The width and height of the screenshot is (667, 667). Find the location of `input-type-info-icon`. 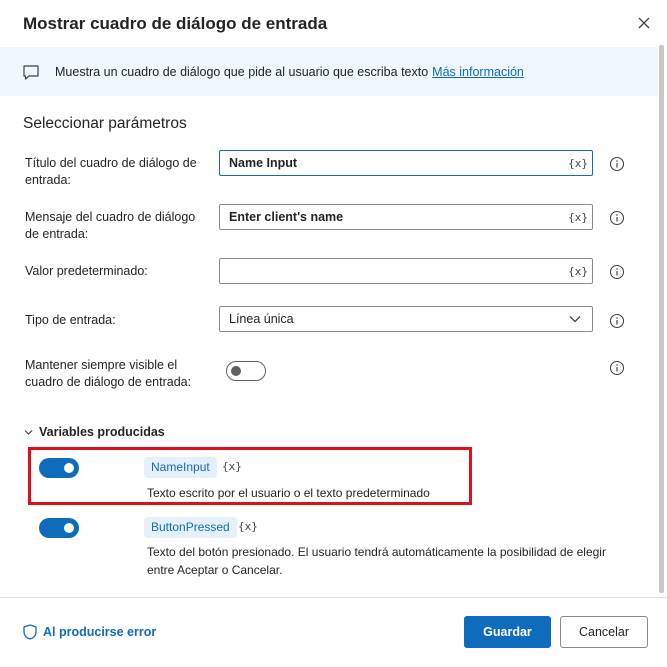

input-type-info-icon is located at coordinates (617, 321).